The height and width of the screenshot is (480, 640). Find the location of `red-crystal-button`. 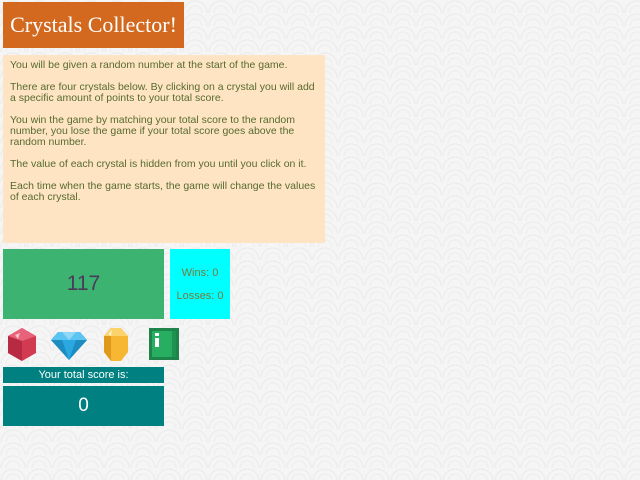

red-crystal-button is located at coordinates (22, 344).